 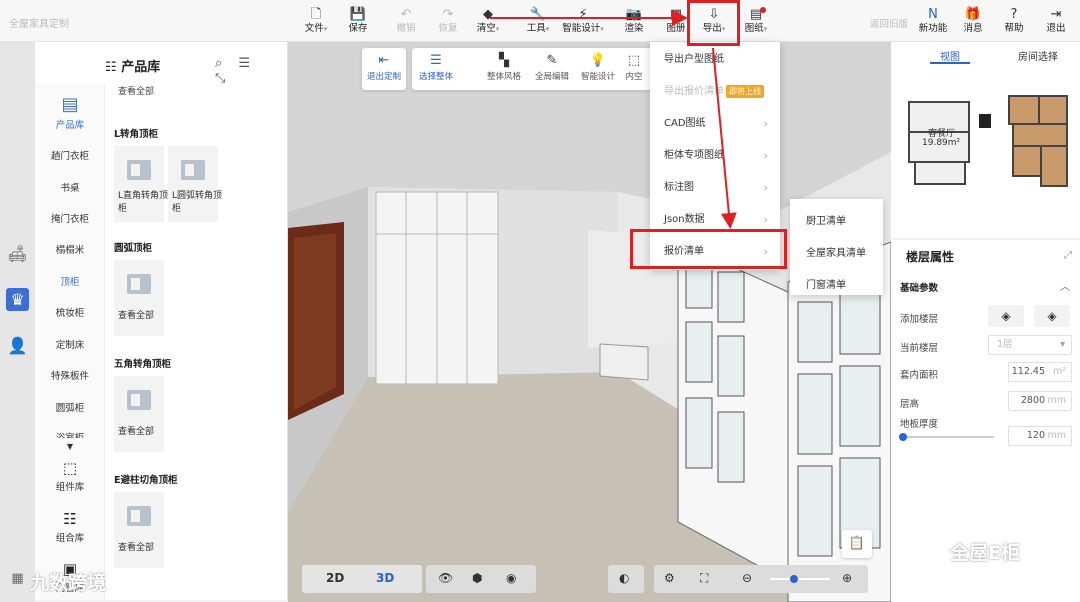 What do you see at coordinates (1065, 285) in the screenshot?
I see `chevron-up-icon: ︿` at bounding box center [1065, 285].